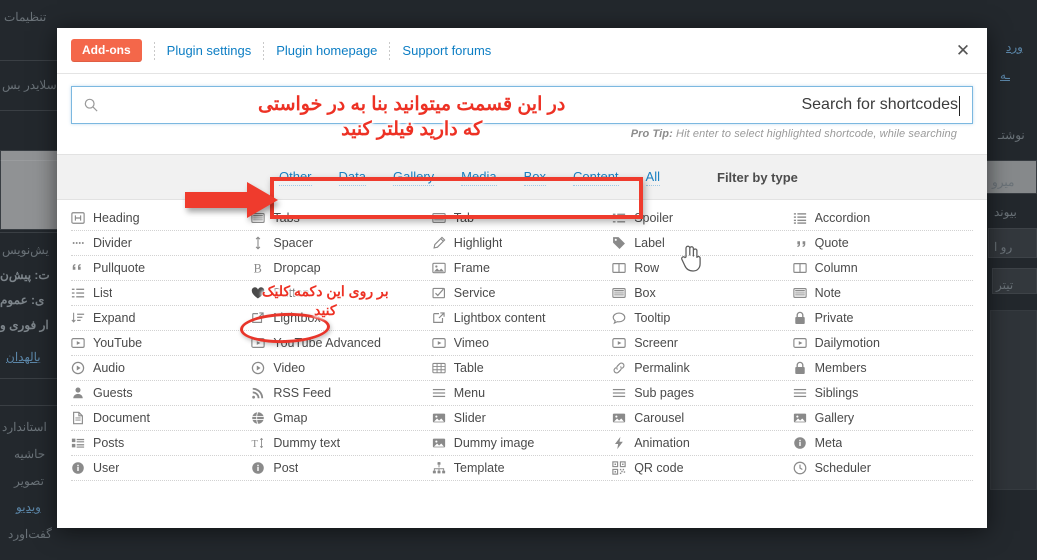  What do you see at coordinates (882, 393) in the screenshot?
I see `shortcode-item-siblings: Siblings` at bounding box center [882, 393].